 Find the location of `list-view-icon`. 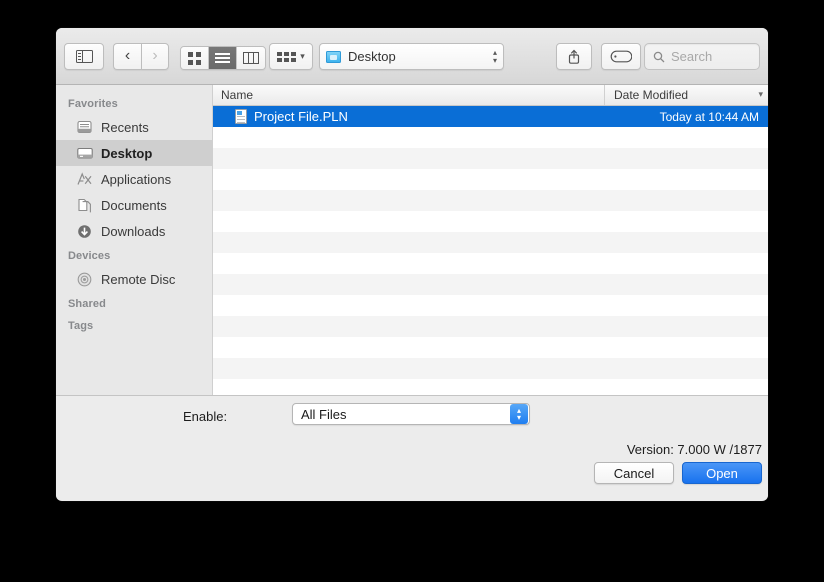

list-view-icon is located at coordinates (222, 58).